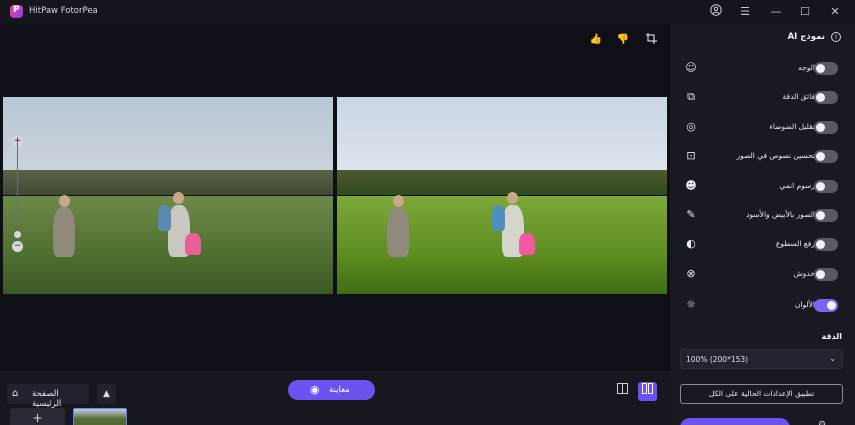  What do you see at coordinates (691, 214) in the screenshot?
I see `black-white-icon: ✎` at bounding box center [691, 214].